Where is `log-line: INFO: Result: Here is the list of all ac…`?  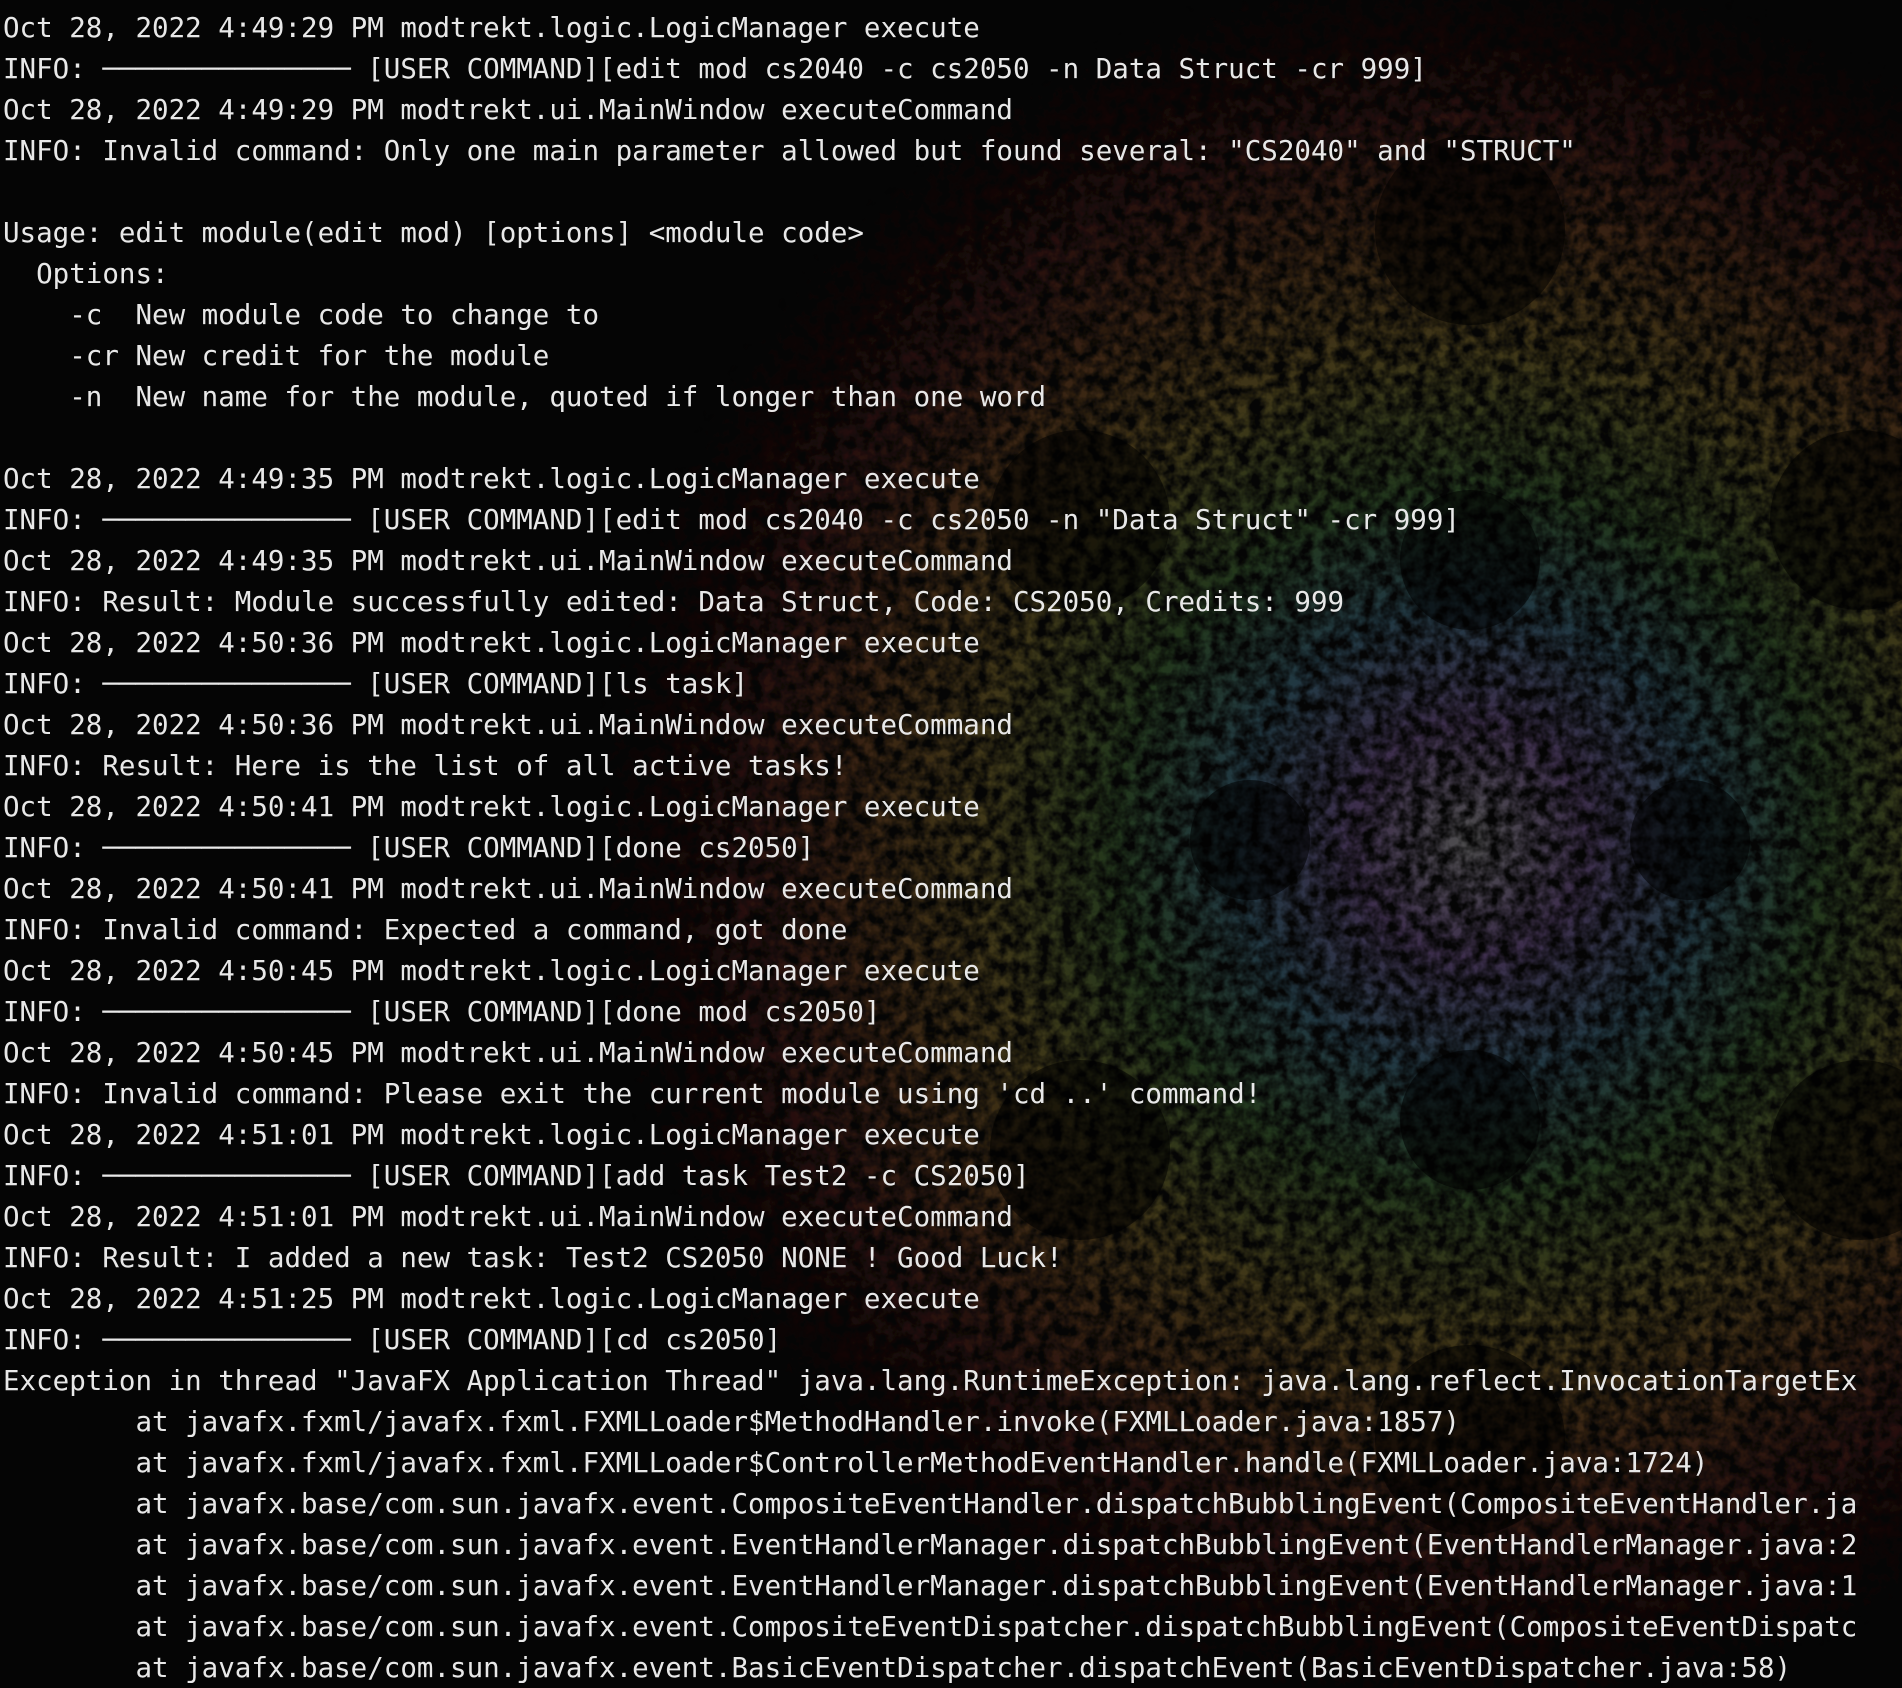
log-line: INFO: Result: Here is the list of all ac… is located at coordinates (425, 766).